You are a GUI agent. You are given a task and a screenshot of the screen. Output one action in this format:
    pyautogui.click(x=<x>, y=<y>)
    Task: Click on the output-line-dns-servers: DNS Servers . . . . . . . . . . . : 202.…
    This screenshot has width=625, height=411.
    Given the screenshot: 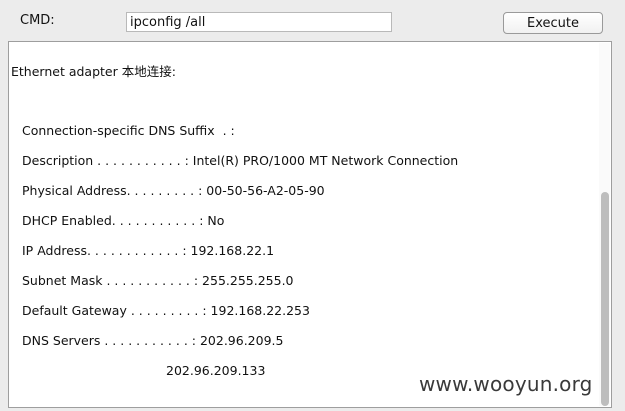 What is the action you would take?
    pyautogui.click(x=153, y=340)
    